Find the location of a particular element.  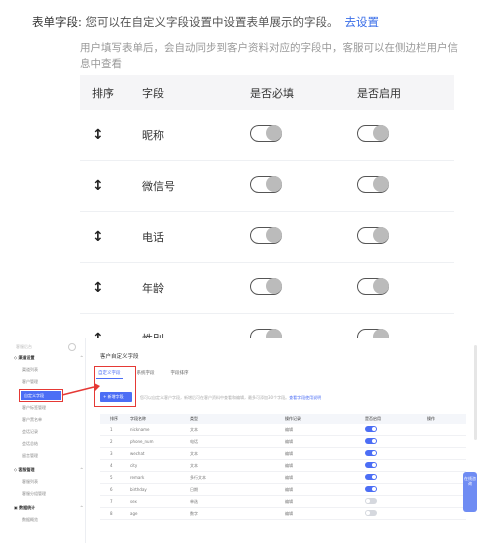

admin-scrollbar is located at coordinates (475, 392).